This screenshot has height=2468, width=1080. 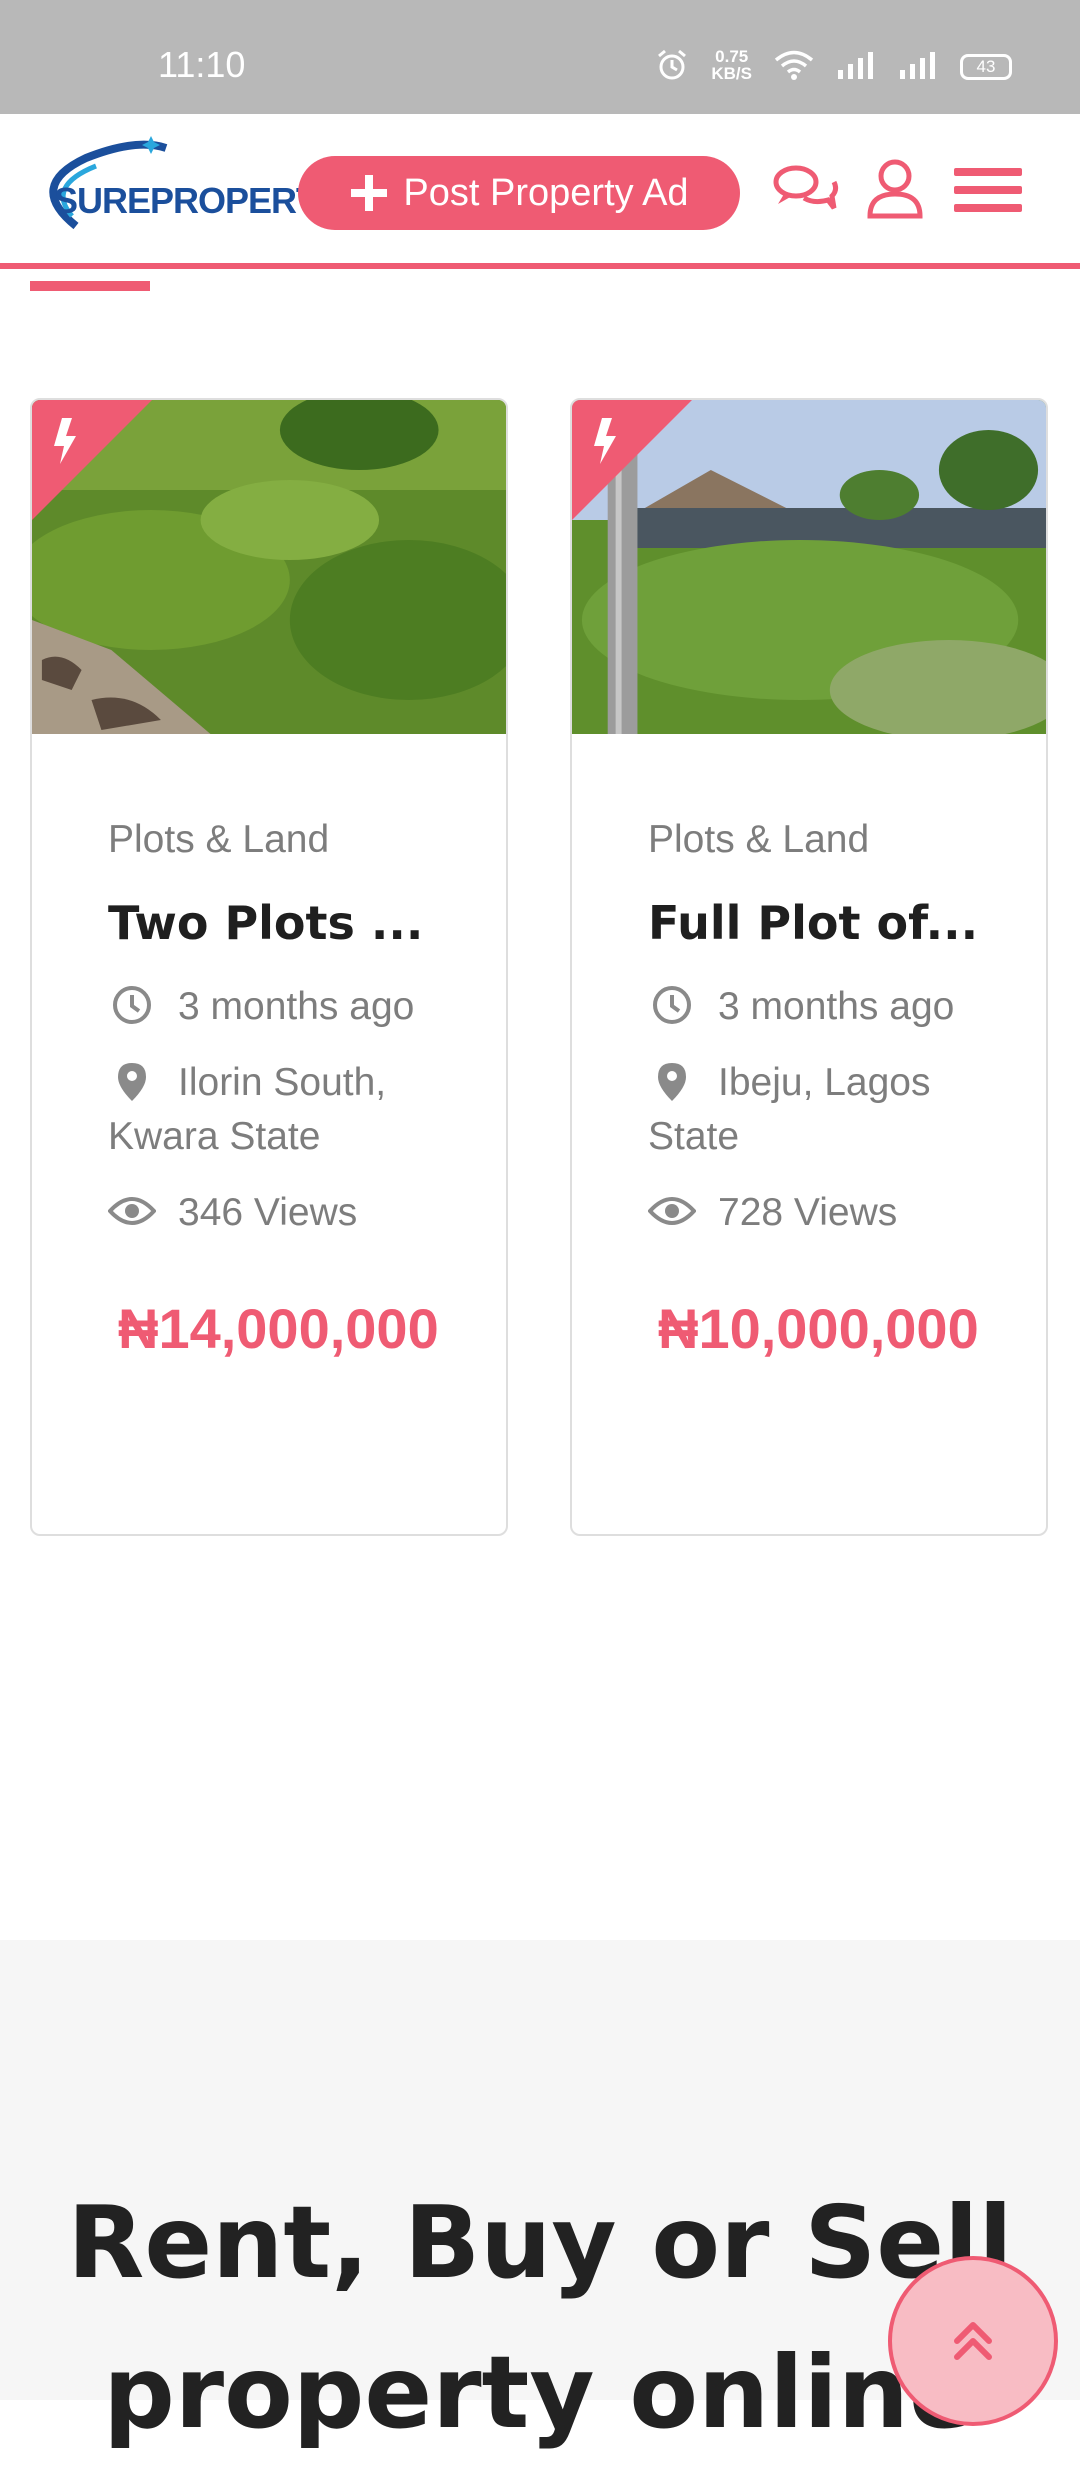 I want to click on net-speed: 0.75 KB/S, so click(x=731, y=65).